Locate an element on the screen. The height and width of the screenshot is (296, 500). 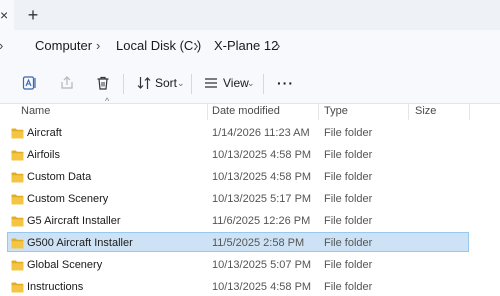
breadcrumb-computer: Computer is located at coordinates (63, 46).